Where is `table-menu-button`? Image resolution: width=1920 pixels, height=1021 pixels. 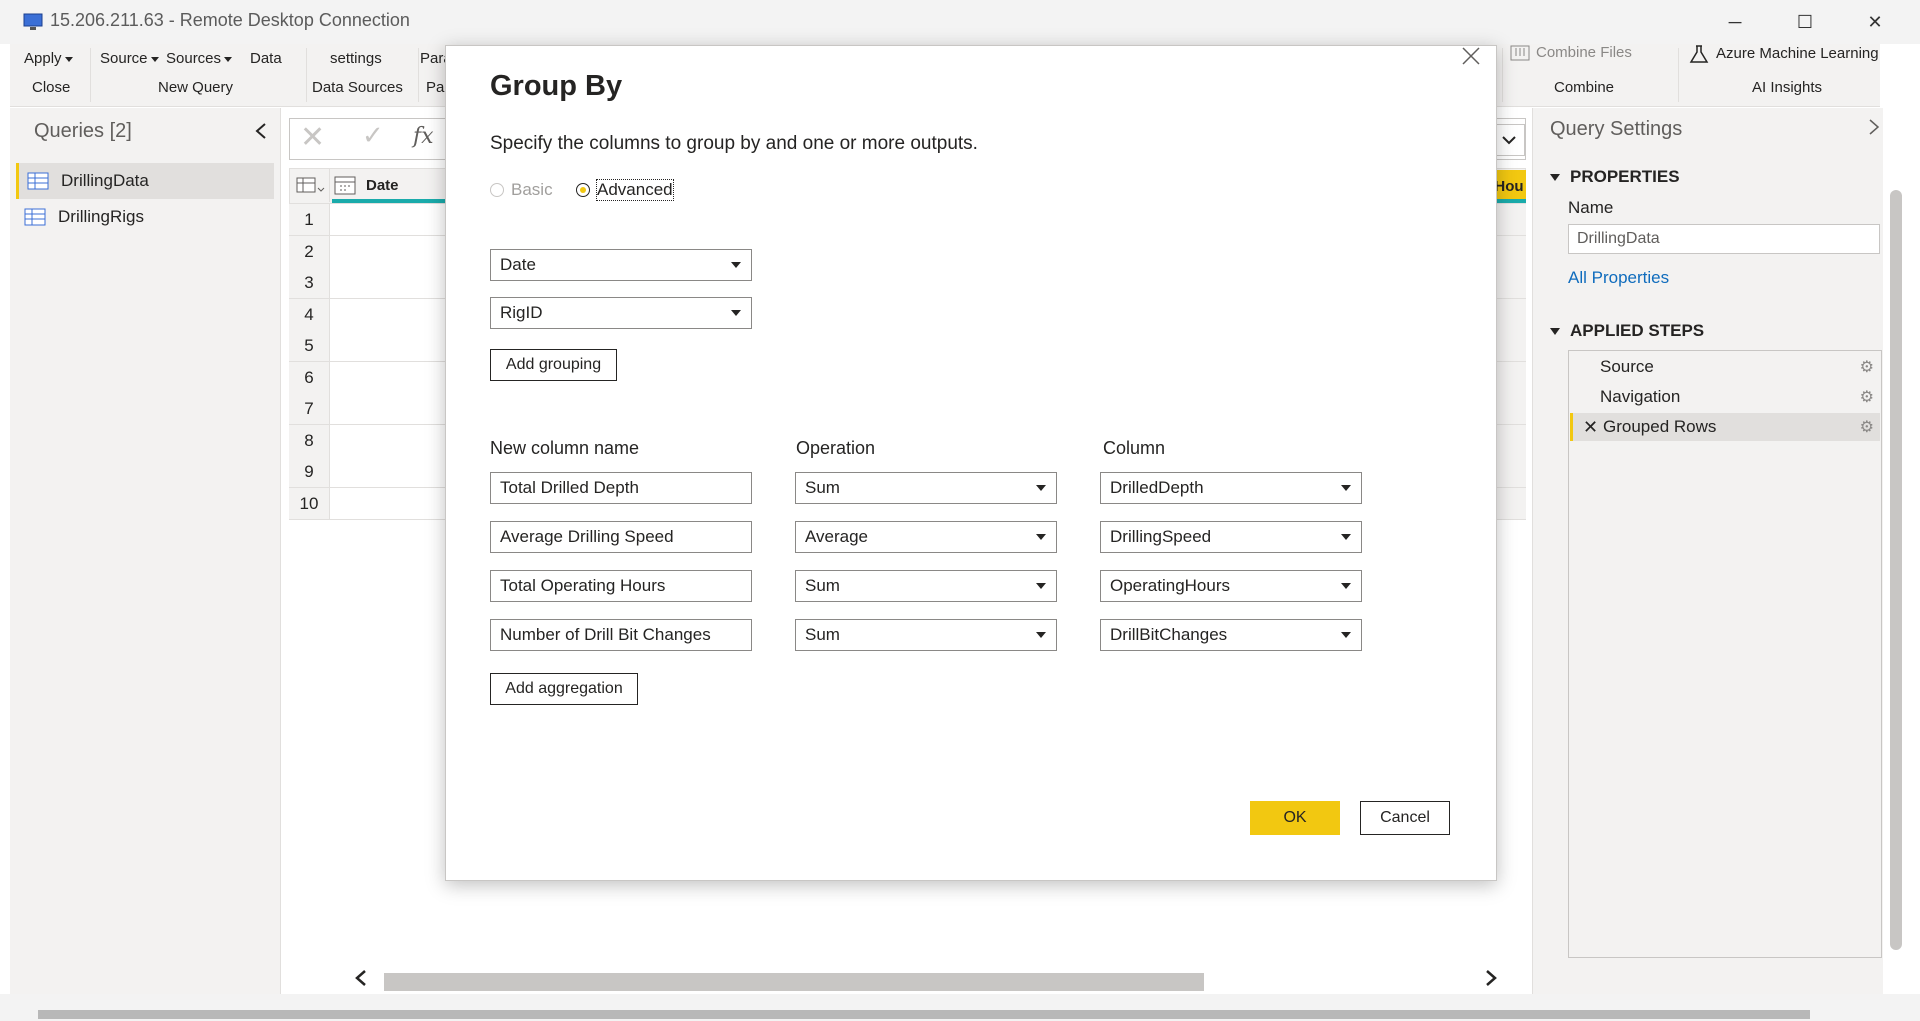
table-menu-button is located at coordinates (309, 185).